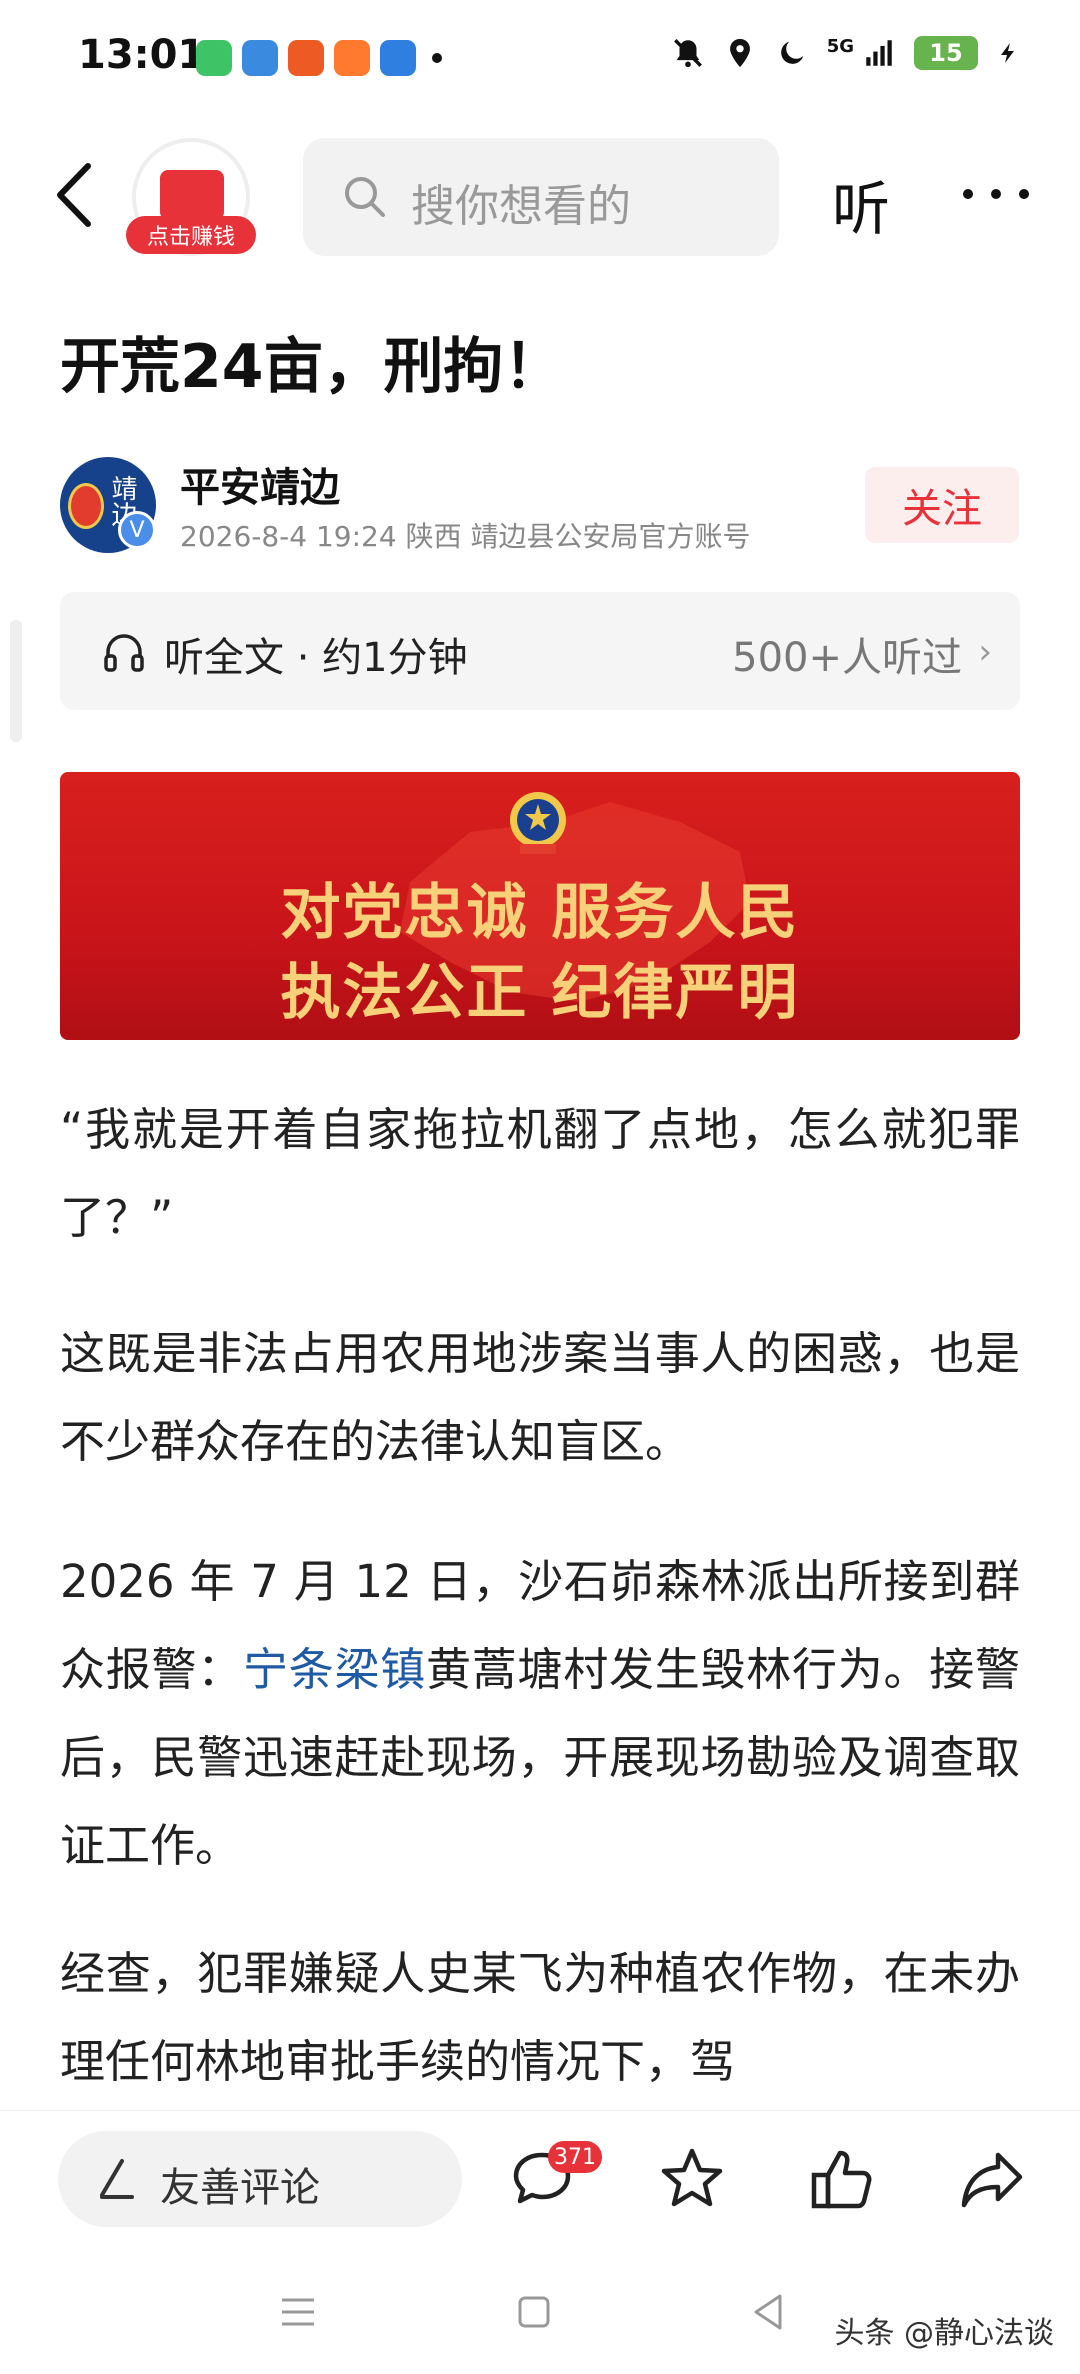 This screenshot has height=2374, width=1080. What do you see at coordinates (260, 58) in the screenshot?
I see `signal-app-icon` at bounding box center [260, 58].